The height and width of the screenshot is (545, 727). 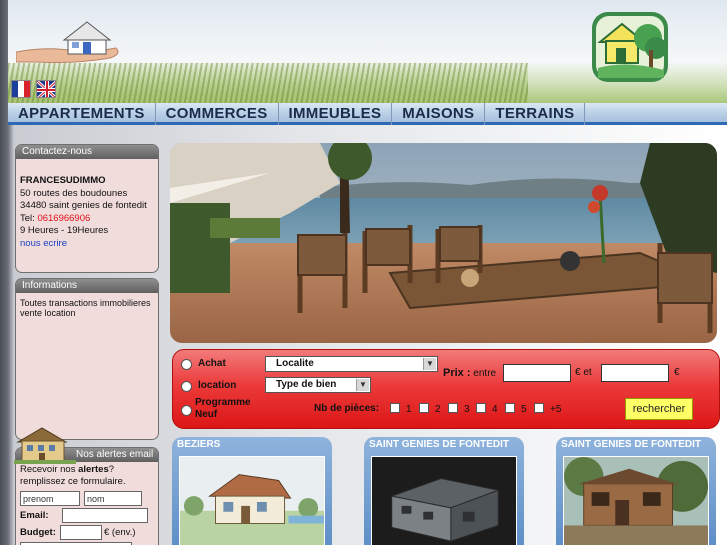 I want to click on type-bien-value: Type de bien, so click(x=306, y=384).